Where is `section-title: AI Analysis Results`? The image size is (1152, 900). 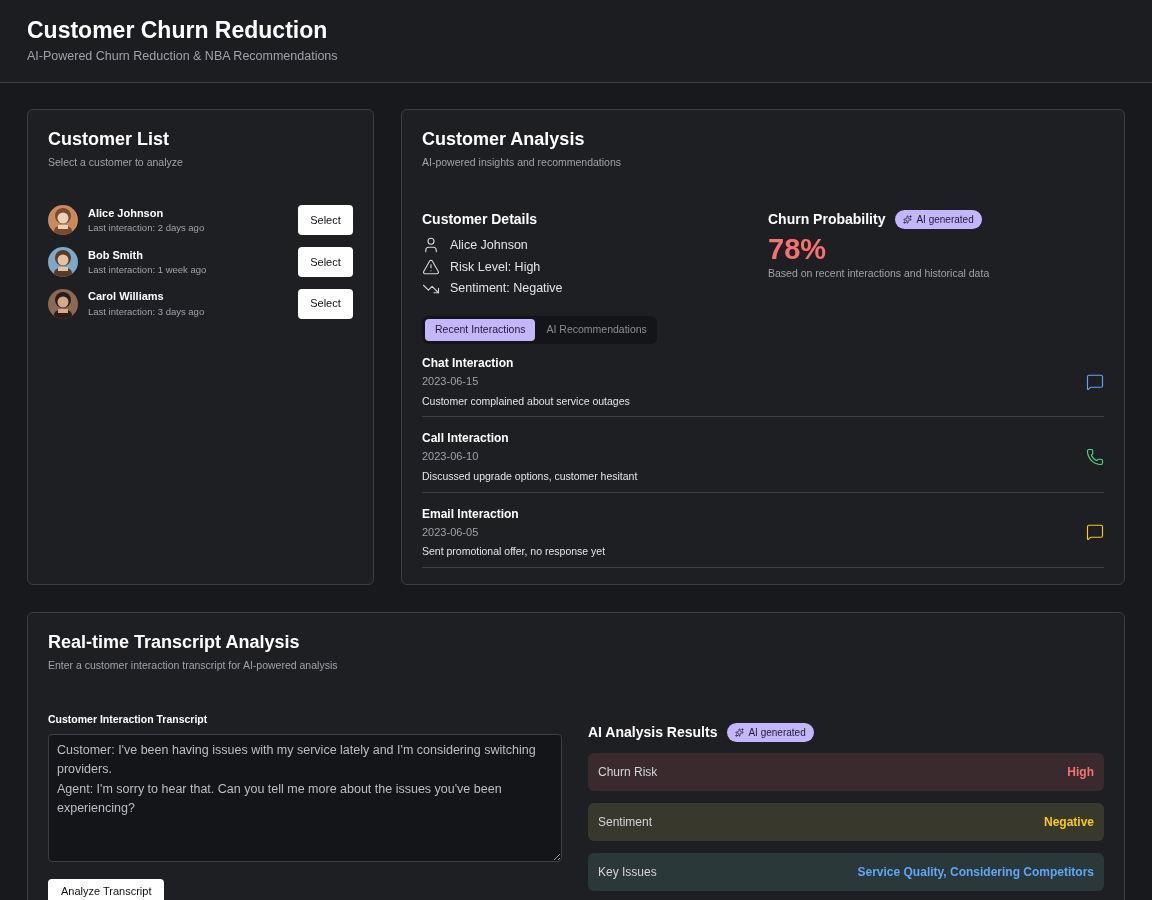 section-title: AI Analysis Results is located at coordinates (653, 732).